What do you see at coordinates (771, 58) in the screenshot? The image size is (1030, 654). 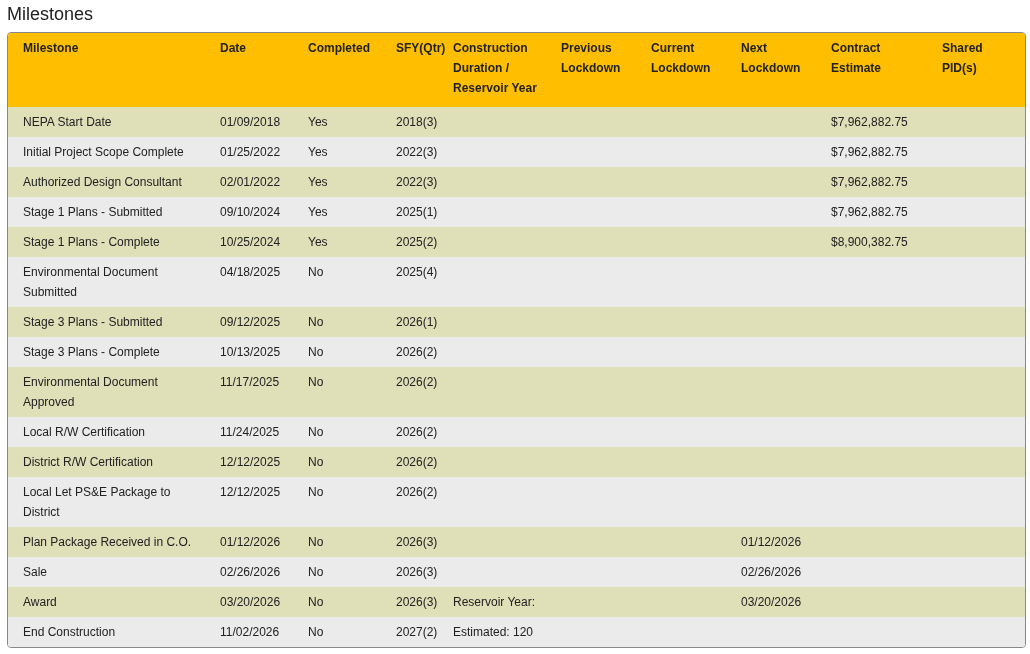 I see `column-header: Next Lockdown` at bounding box center [771, 58].